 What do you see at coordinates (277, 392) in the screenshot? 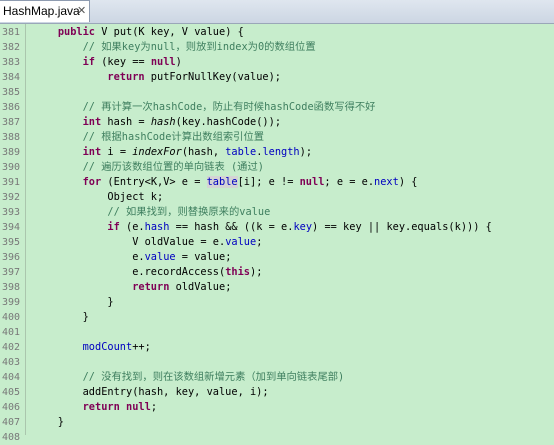
I see `code-line: 405 addEntry(hash, key, value, i);` at bounding box center [277, 392].